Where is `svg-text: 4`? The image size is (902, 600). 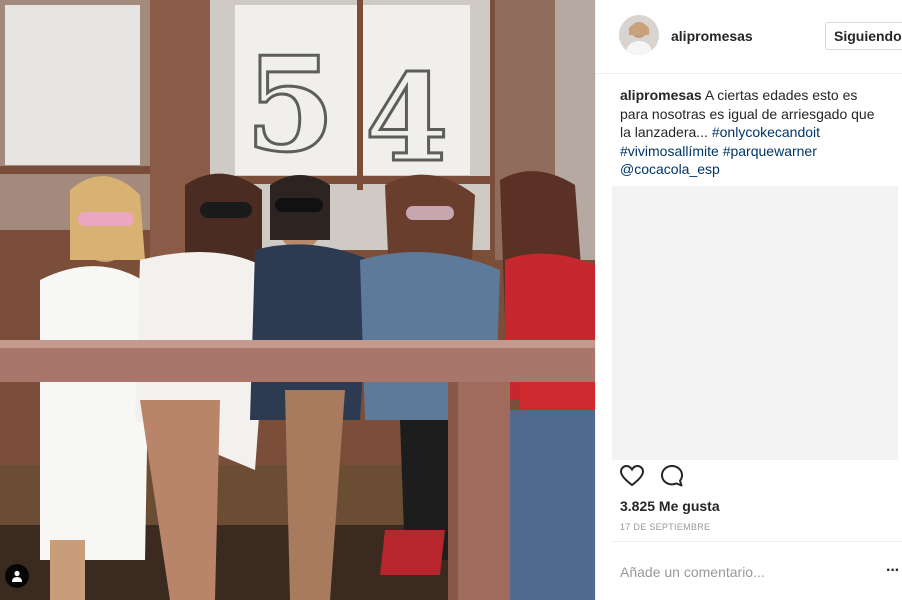
svg-text: 4 is located at coordinates (407, 118).